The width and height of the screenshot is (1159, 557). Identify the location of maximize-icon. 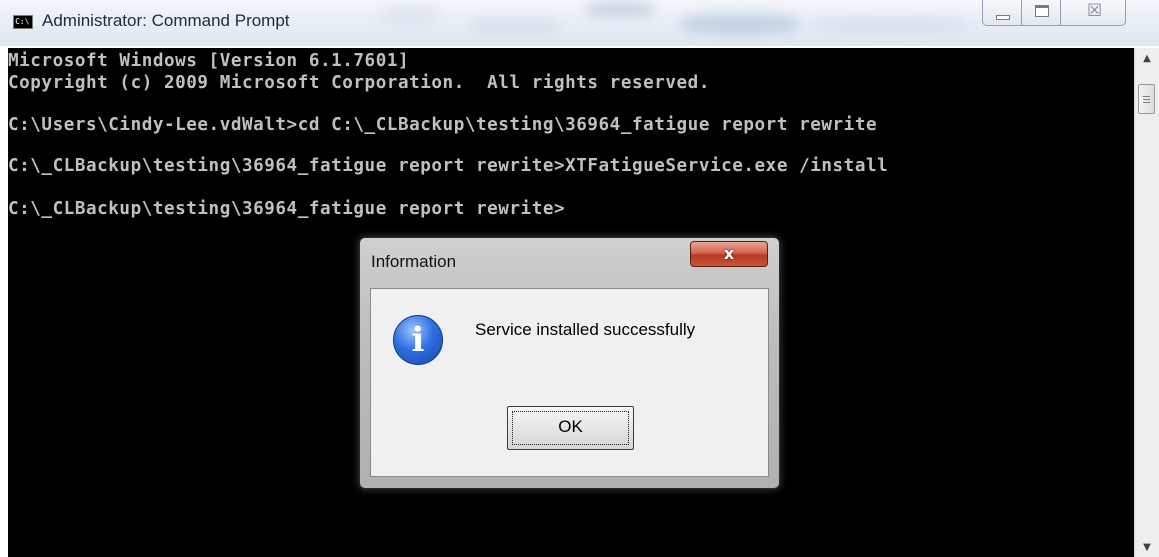
(1042, 11).